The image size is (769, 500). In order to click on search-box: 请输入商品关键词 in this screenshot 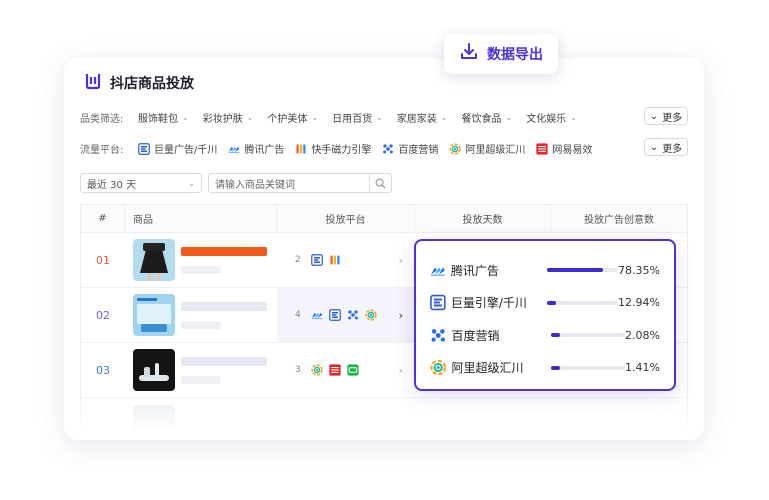, I will do `click(300, 183)`.